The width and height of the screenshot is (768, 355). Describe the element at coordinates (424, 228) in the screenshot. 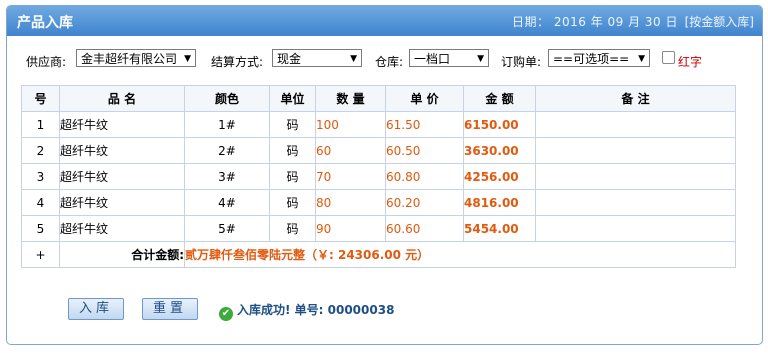

I see `price-cell: 60.60` at that location.